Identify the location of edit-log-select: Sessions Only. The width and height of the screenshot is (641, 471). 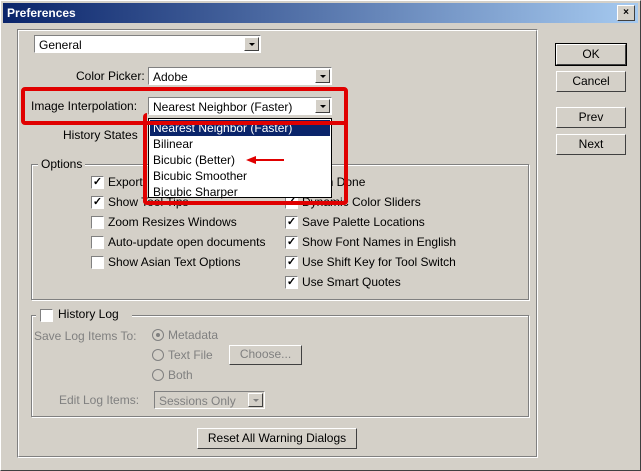
(209, 400).